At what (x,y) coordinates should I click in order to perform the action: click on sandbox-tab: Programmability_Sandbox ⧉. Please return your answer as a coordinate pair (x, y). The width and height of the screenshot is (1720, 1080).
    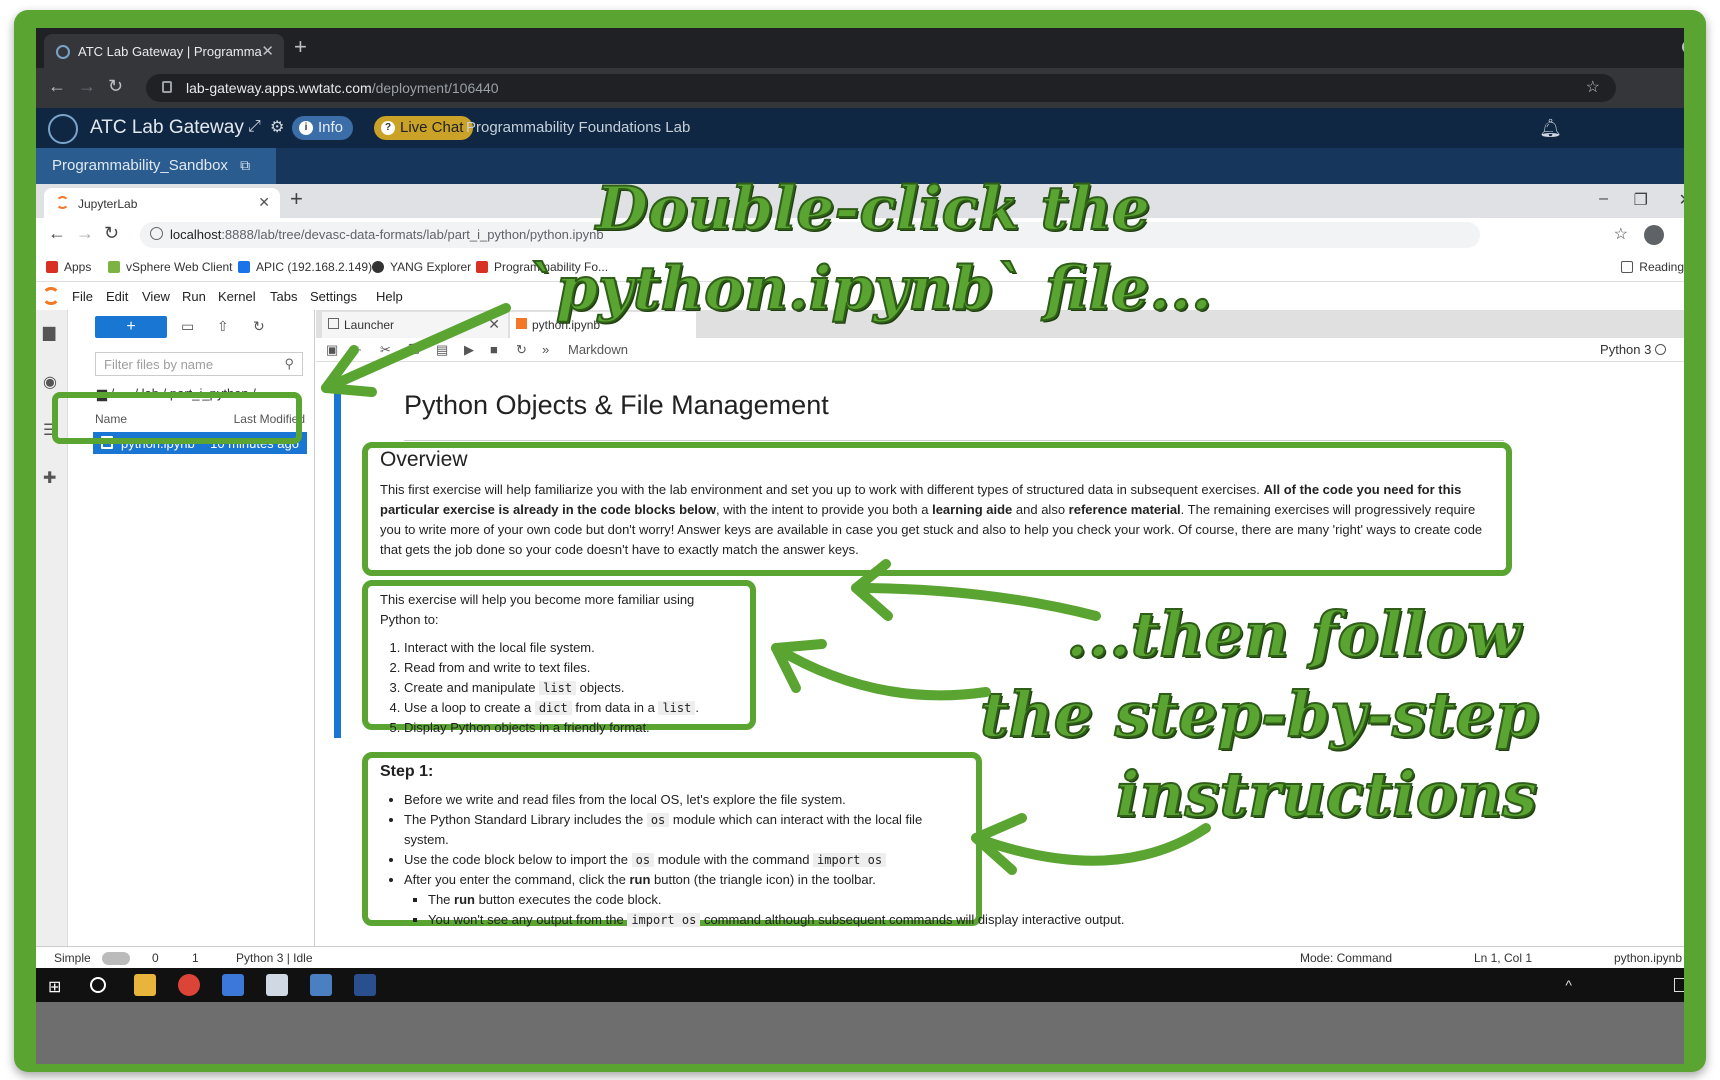
    Looking at the image, I should click on (156, 166).